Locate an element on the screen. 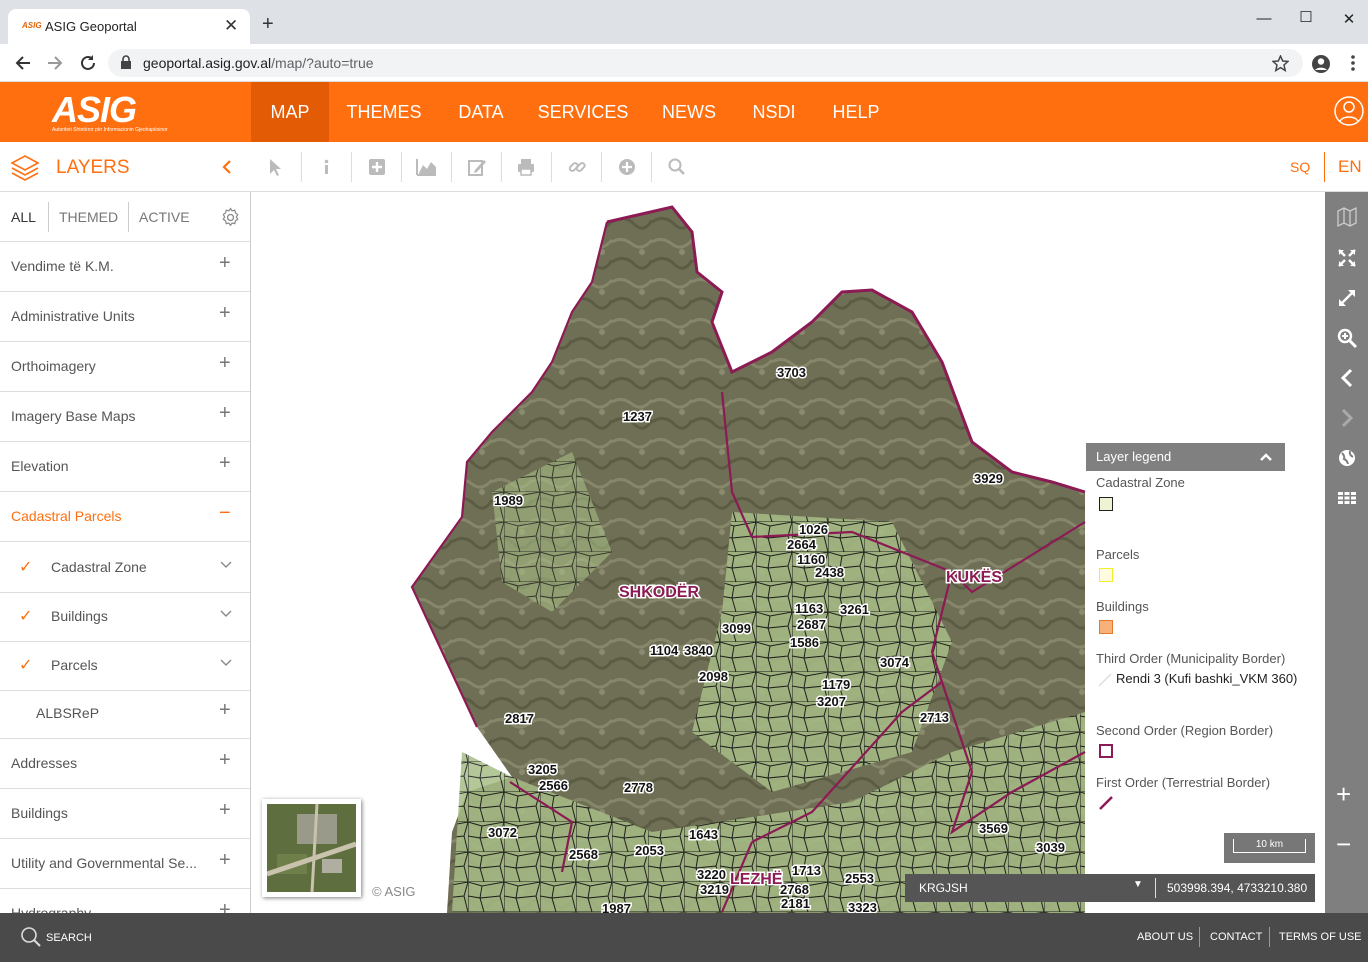 This screenshot has height=962, width=1368. grid-icon is located at coordinates (1347, 498).